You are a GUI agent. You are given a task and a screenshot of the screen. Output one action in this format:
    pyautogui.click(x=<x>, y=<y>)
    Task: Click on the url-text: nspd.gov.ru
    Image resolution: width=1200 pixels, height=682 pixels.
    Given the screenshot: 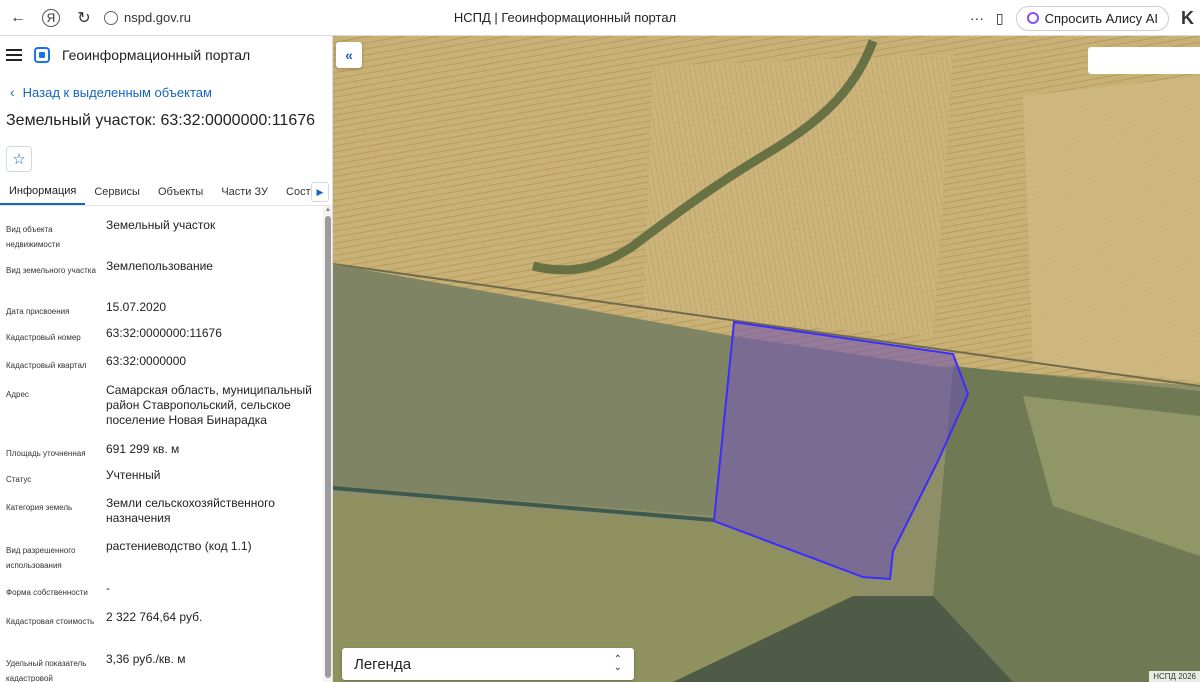 What is the action you would take?
    pyautogui.click(x=157, y=17)
    